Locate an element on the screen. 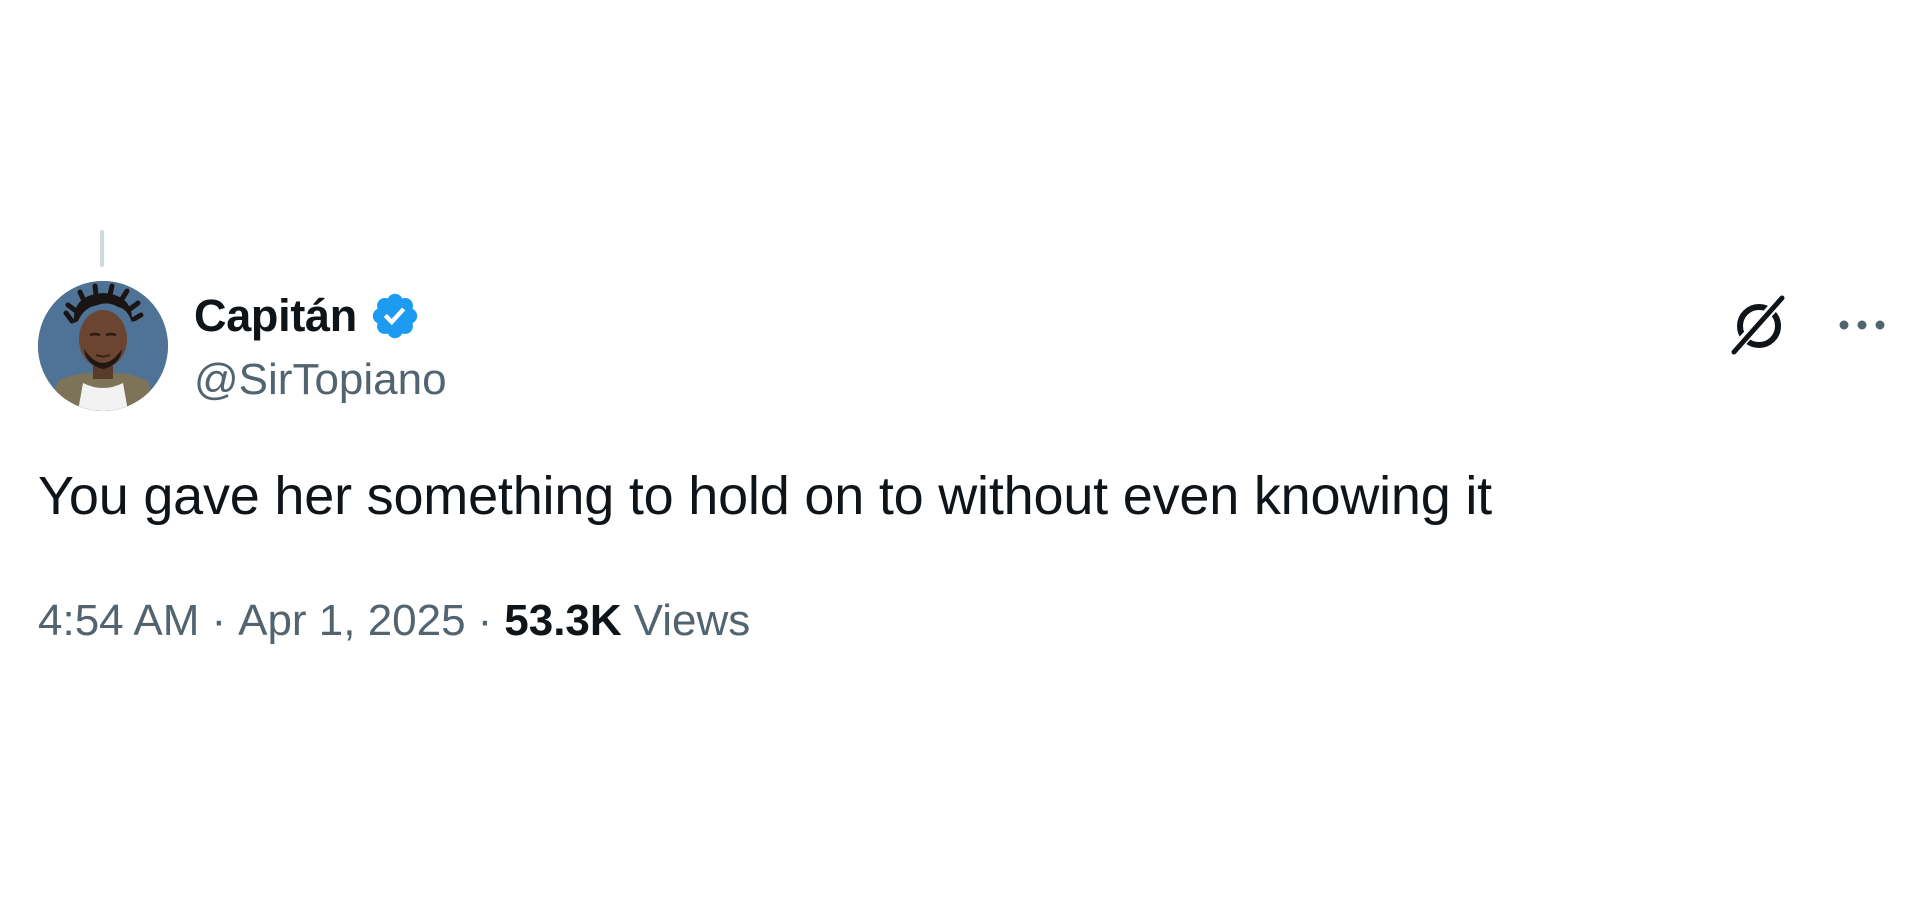 The width and height of the screenshot is (1920, 900). thread-connector-line is located at coordinates (102, 248).